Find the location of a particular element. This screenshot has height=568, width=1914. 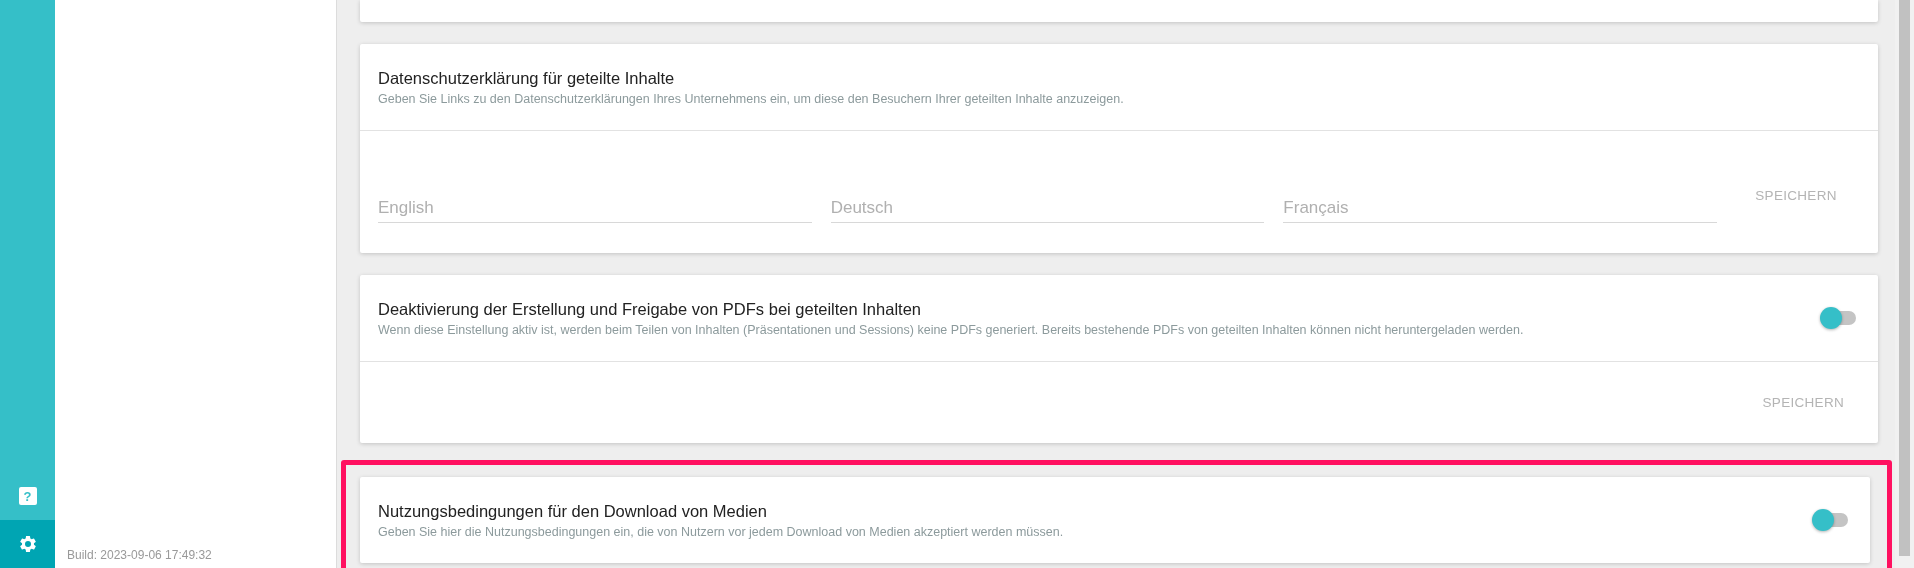

input-field: Français is located at coordinates (1500, 210).